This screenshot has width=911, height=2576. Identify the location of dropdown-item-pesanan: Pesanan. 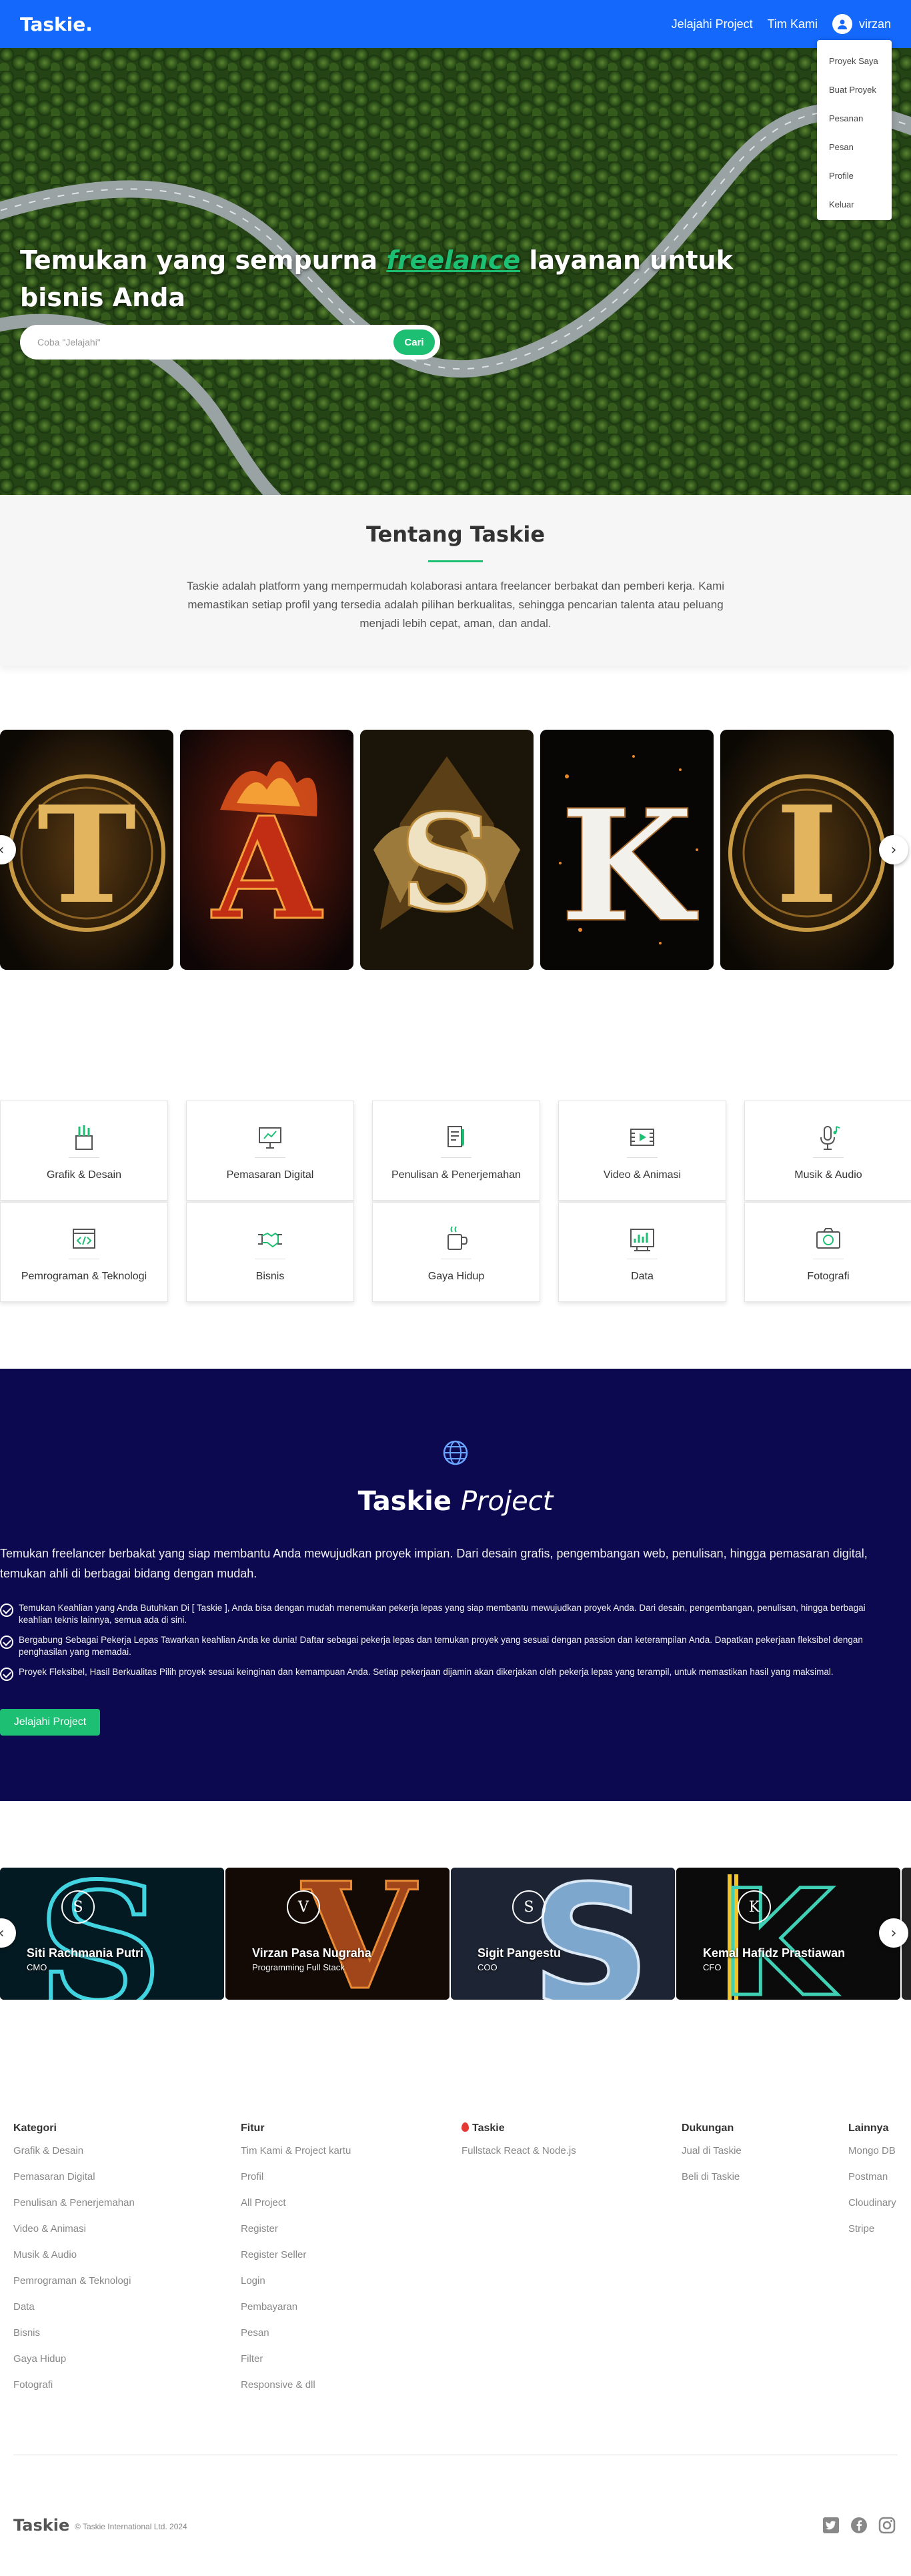
(854, 118).